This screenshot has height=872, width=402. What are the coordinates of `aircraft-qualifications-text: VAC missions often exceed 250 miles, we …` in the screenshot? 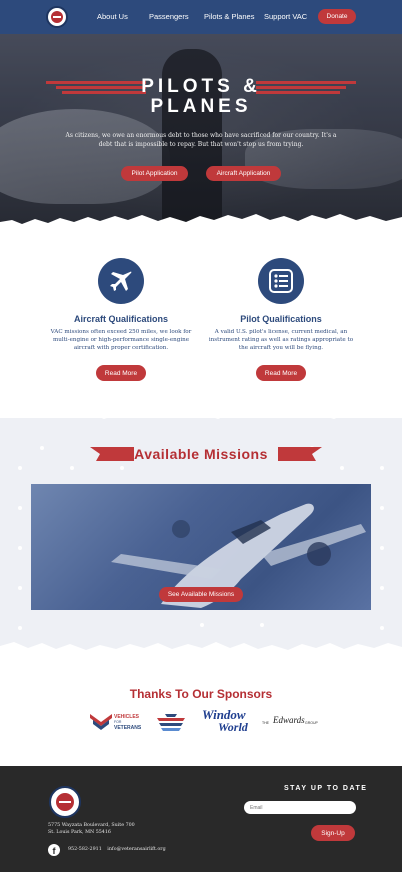 It's located at (121, 340).